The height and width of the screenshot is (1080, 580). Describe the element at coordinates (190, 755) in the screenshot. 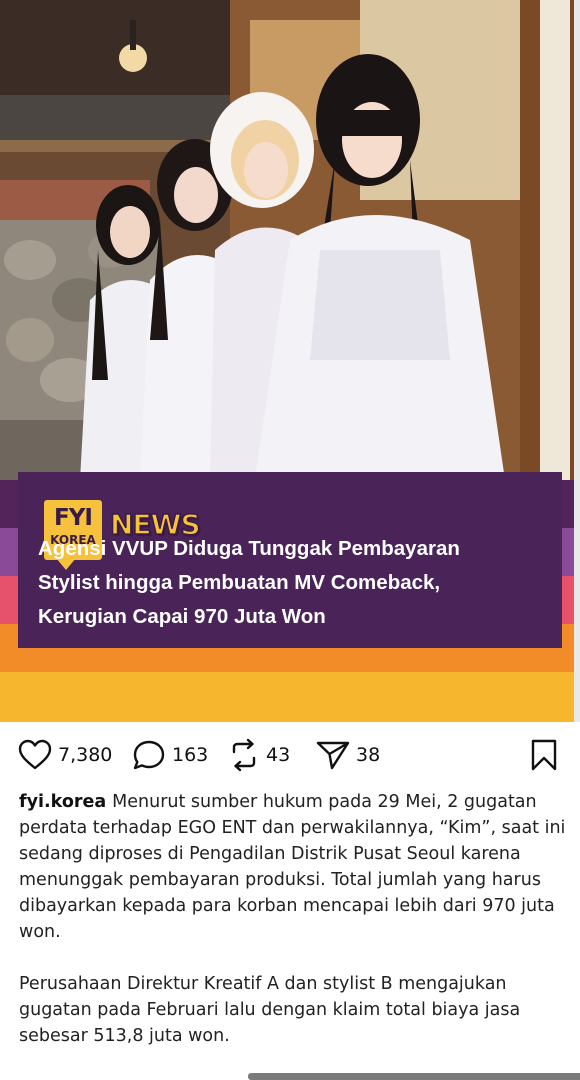

I see `comment-count: 163` at that location.